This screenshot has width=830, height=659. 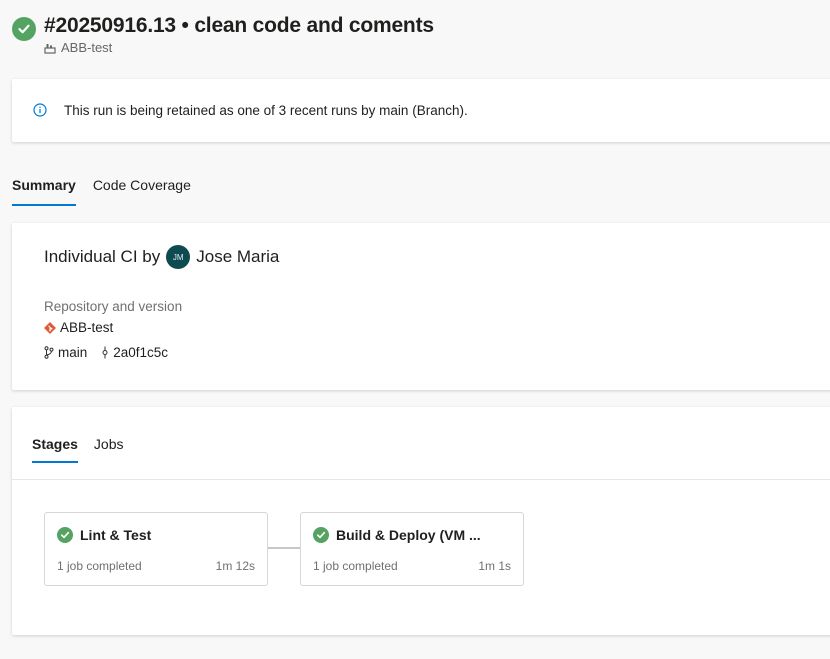 What do you see at coordinates (235, 566) in the screenshot?
I see `stage-duration: 1m 12s` at bounding box center [235, 566].